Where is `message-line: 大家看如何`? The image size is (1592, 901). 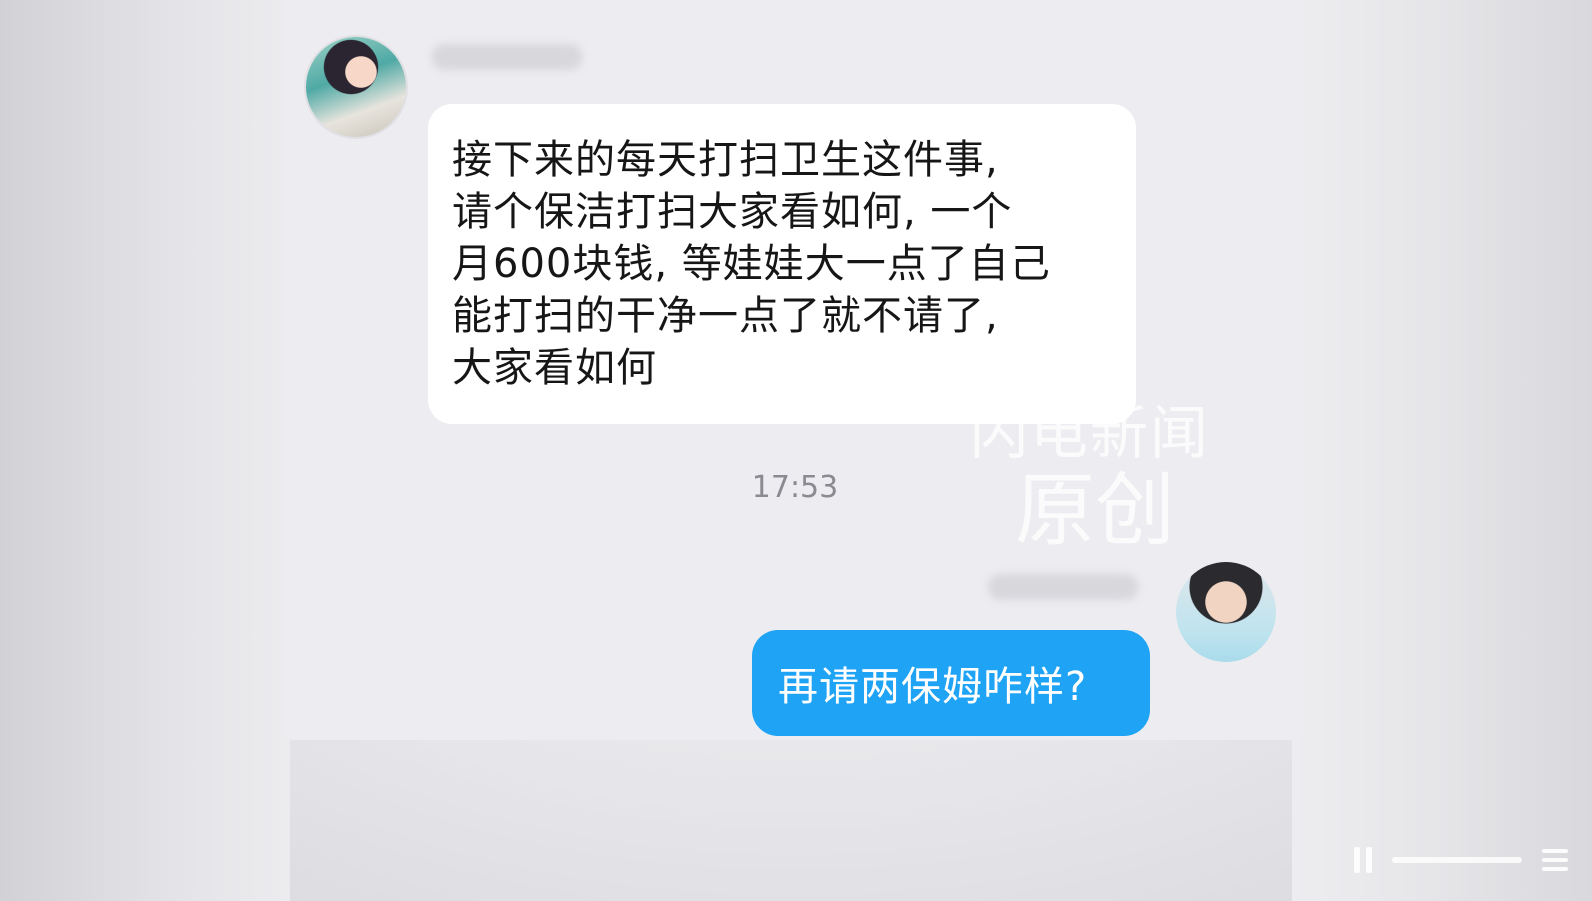 message-line: 大家看如何 is located at coordinates (554, 368).